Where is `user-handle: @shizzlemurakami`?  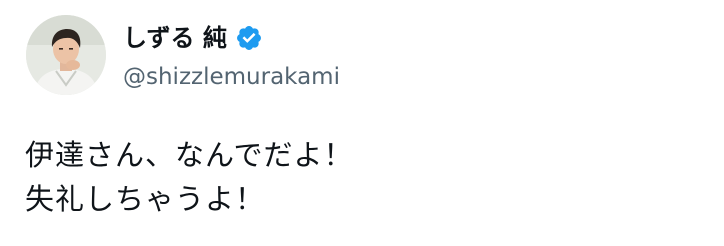 user-handle: @shizzlemurakami is located at coordinates (231, 77).